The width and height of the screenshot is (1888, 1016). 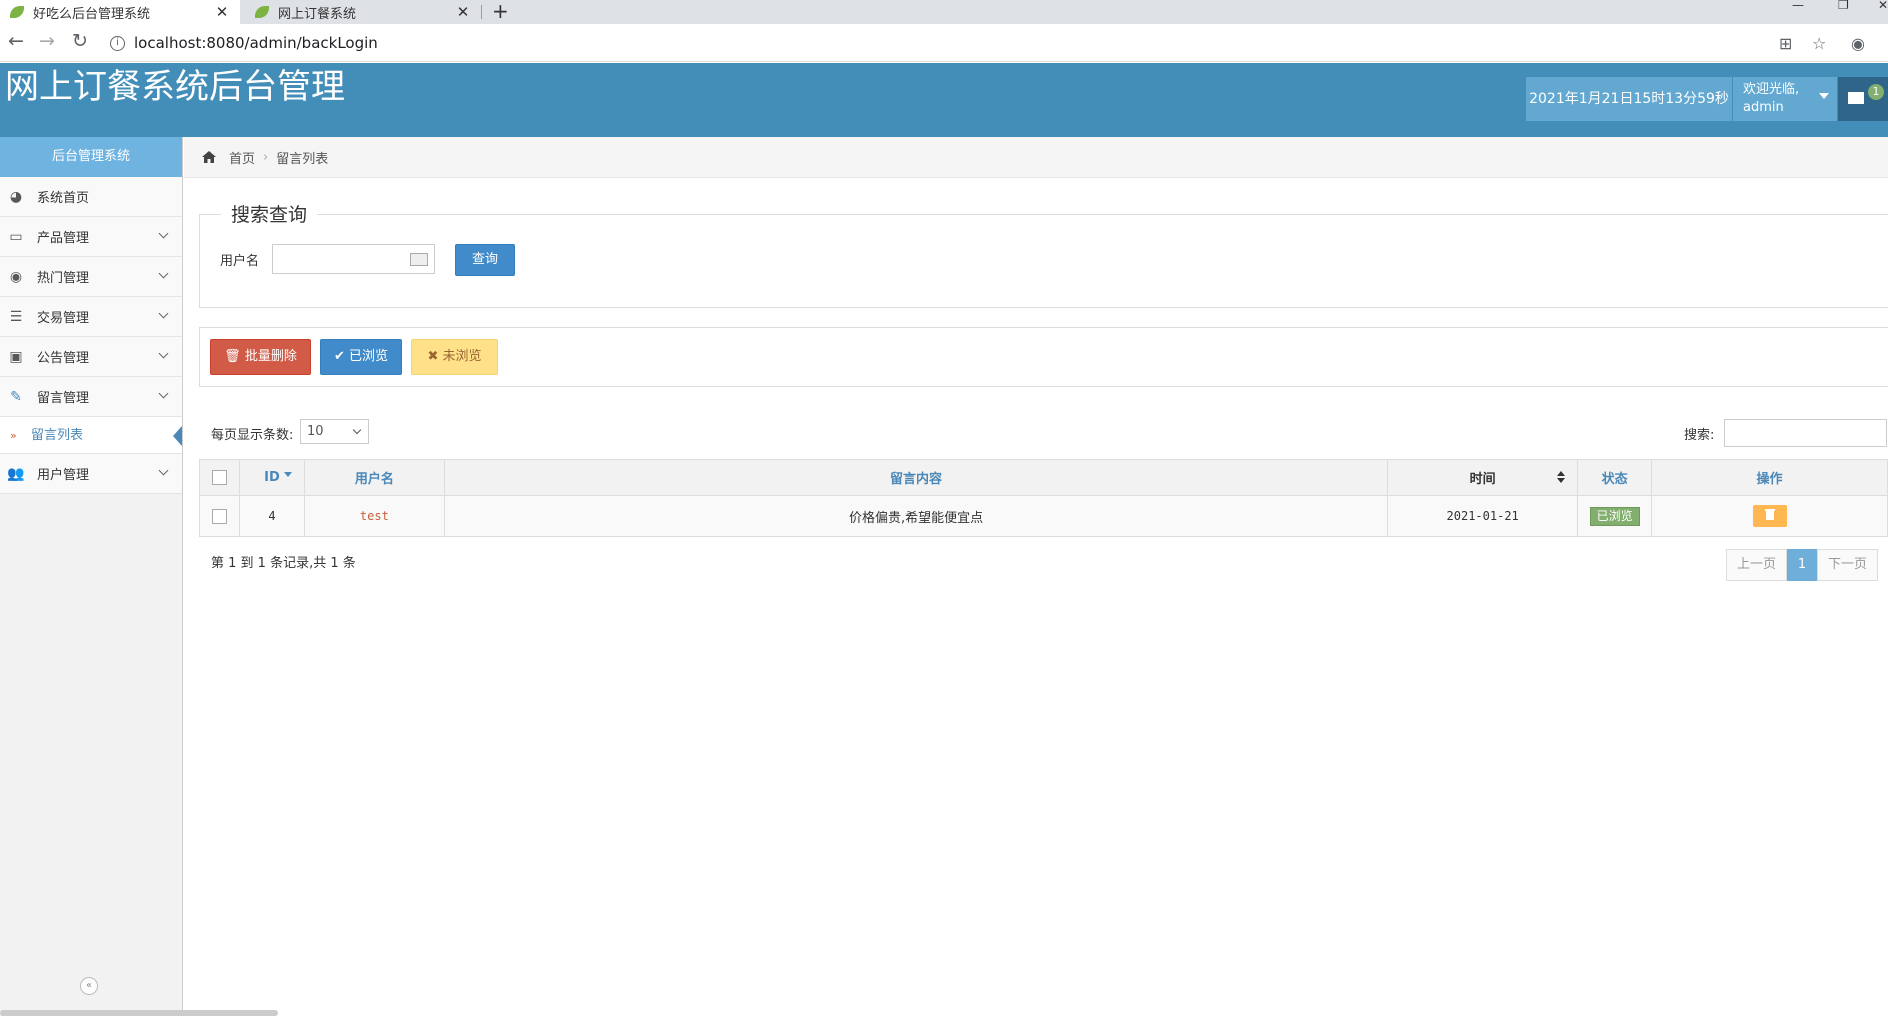 I want to click on select-all-cell, so click(x=219, y=477).